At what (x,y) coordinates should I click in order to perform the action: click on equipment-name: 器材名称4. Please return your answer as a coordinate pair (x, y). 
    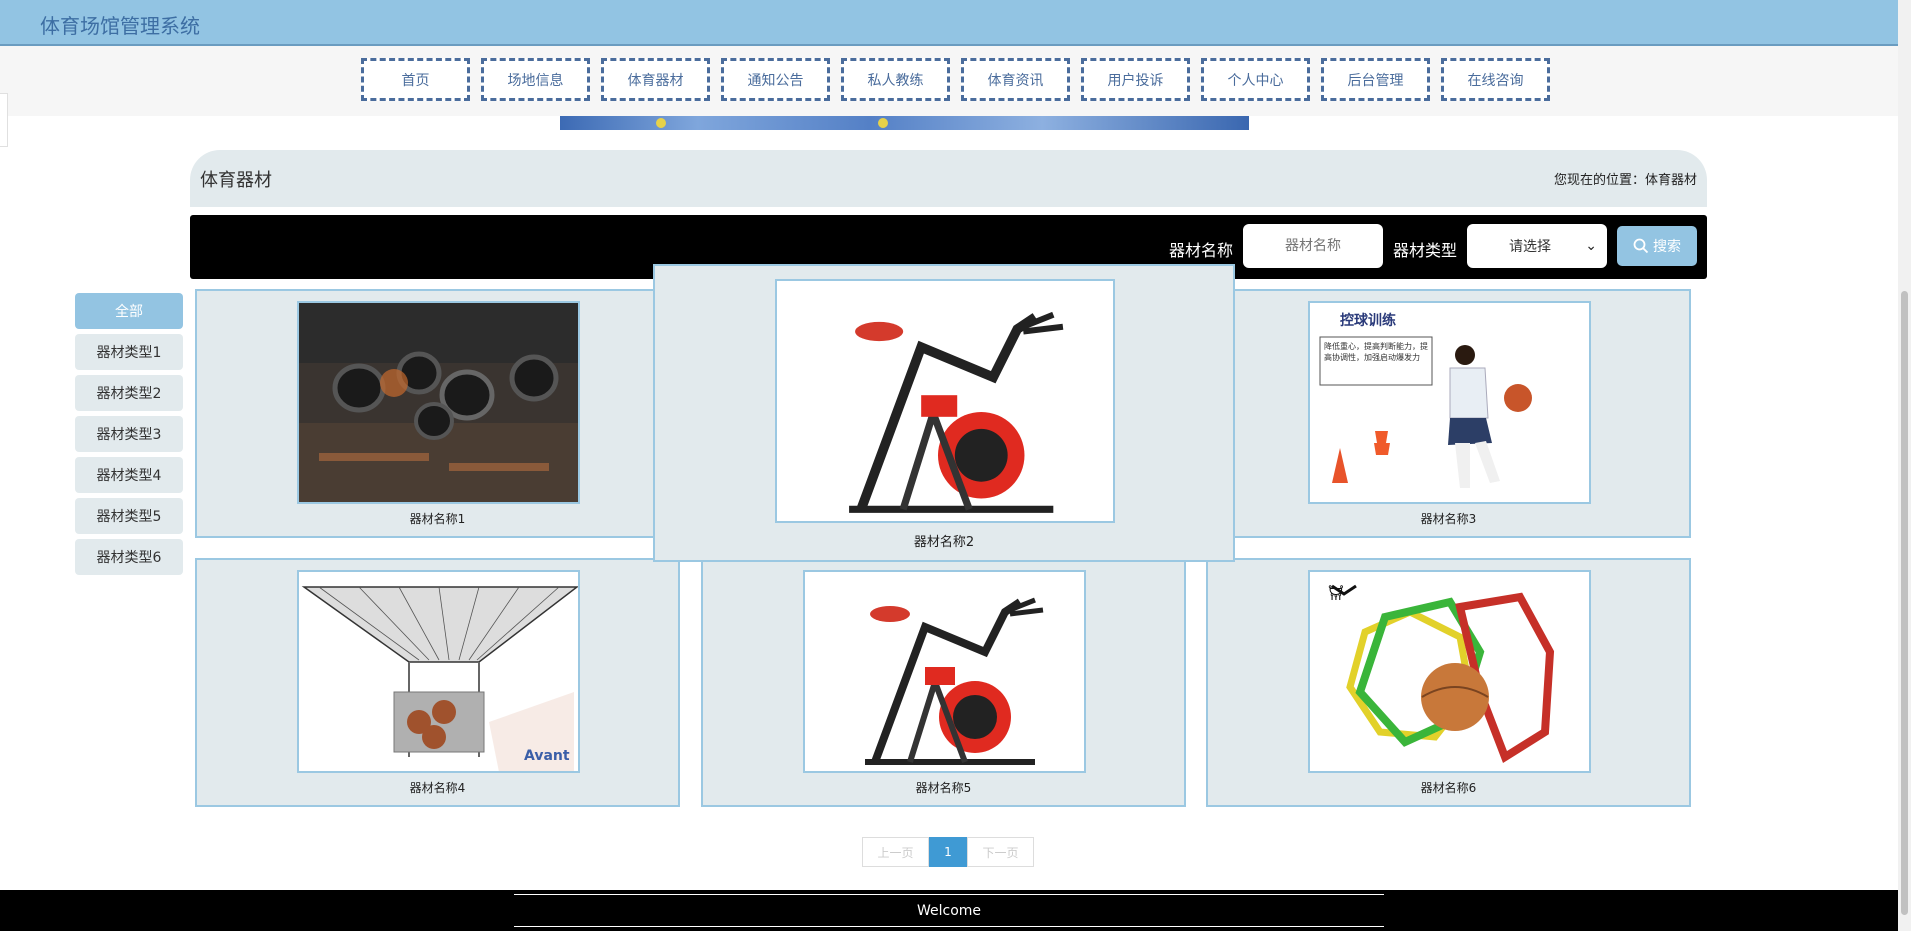
    Looking at the image, I should click on (437, 787).